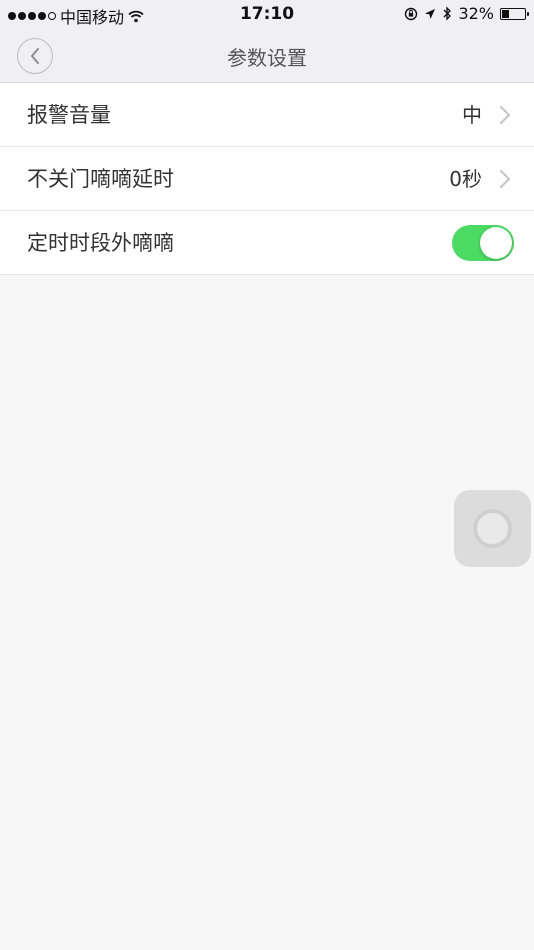 The width and height of the screenshot is (534, 950). I want to click on orientation-lock-icon, so click(411, 13).